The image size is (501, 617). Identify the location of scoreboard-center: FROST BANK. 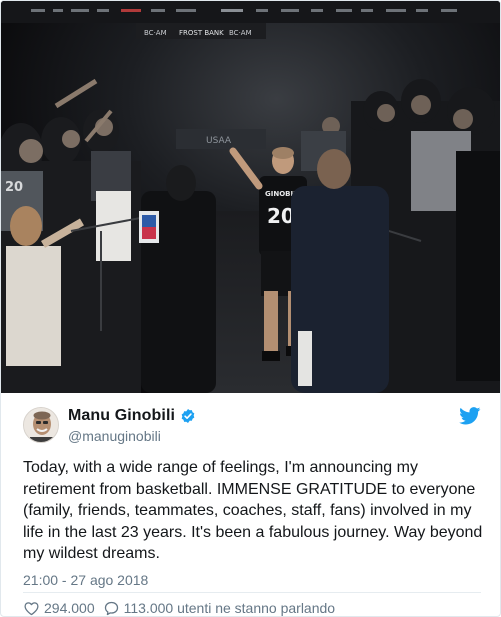
(201, 33).